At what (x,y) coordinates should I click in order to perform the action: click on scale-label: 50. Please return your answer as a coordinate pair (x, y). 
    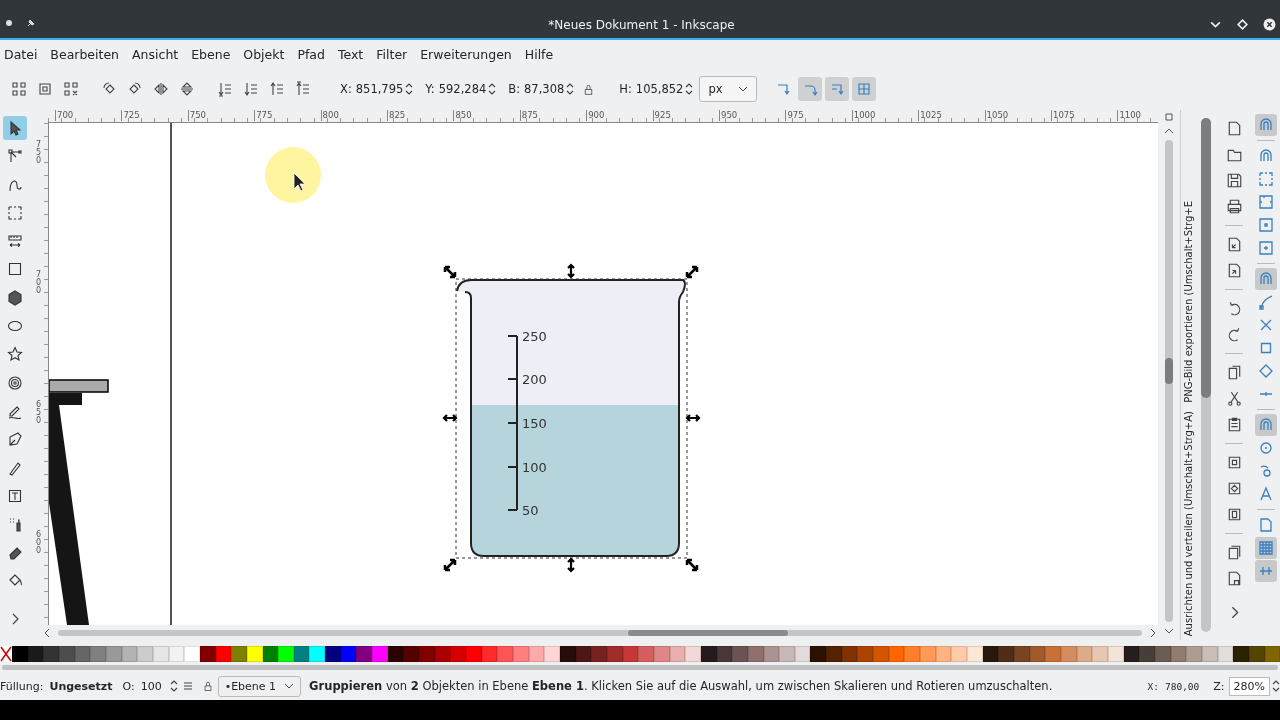
    Looking at the image, I should click on (530, 510).